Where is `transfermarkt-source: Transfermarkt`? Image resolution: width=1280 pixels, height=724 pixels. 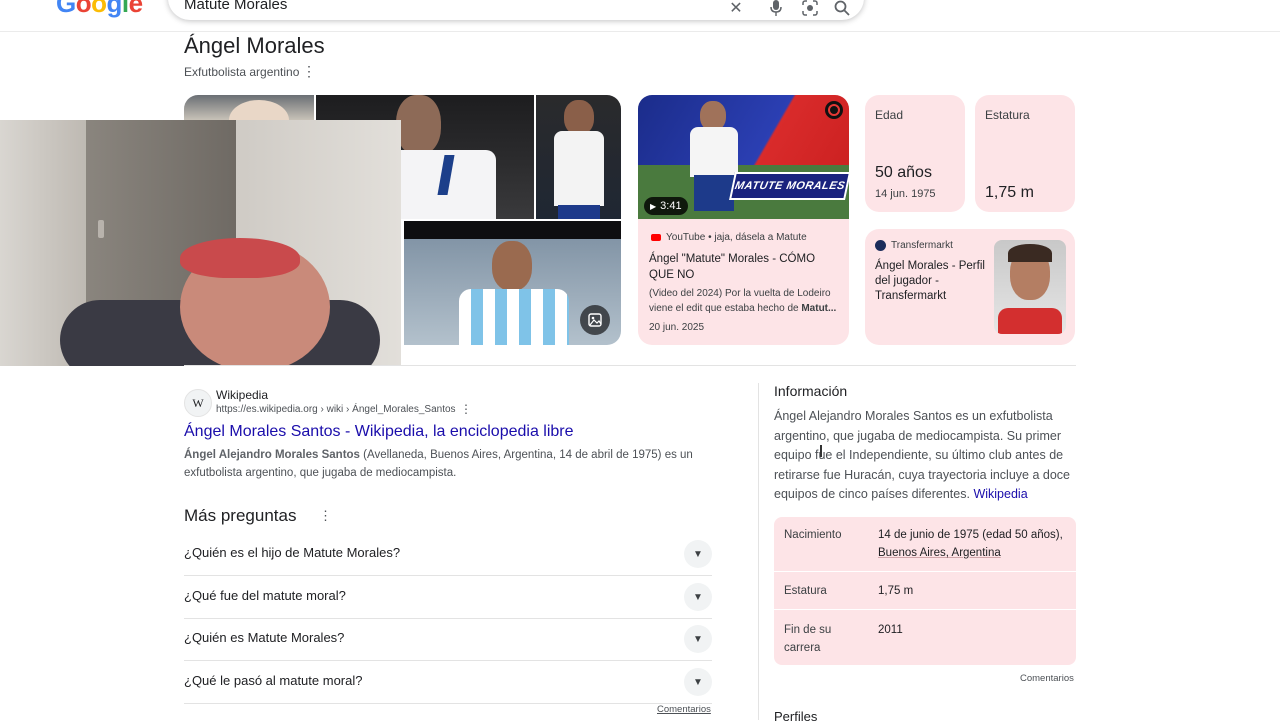 transfermarkt-source: Transfermarkt is located at coordinates (922, 245).